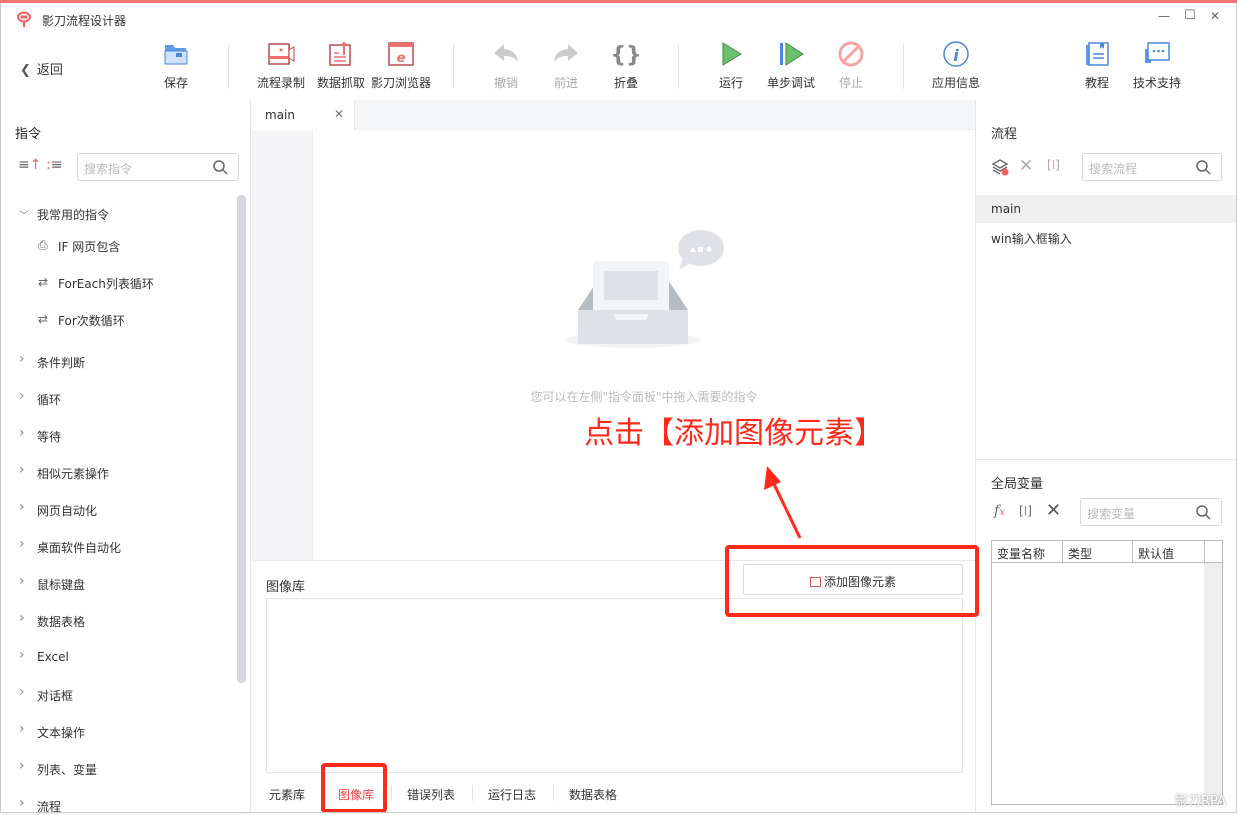 The image size is (1237, 815). What do you see at coordinates (1213, 683) in the screenshot?
I see `table-scrollbar` at bounding box center [1213, 683].